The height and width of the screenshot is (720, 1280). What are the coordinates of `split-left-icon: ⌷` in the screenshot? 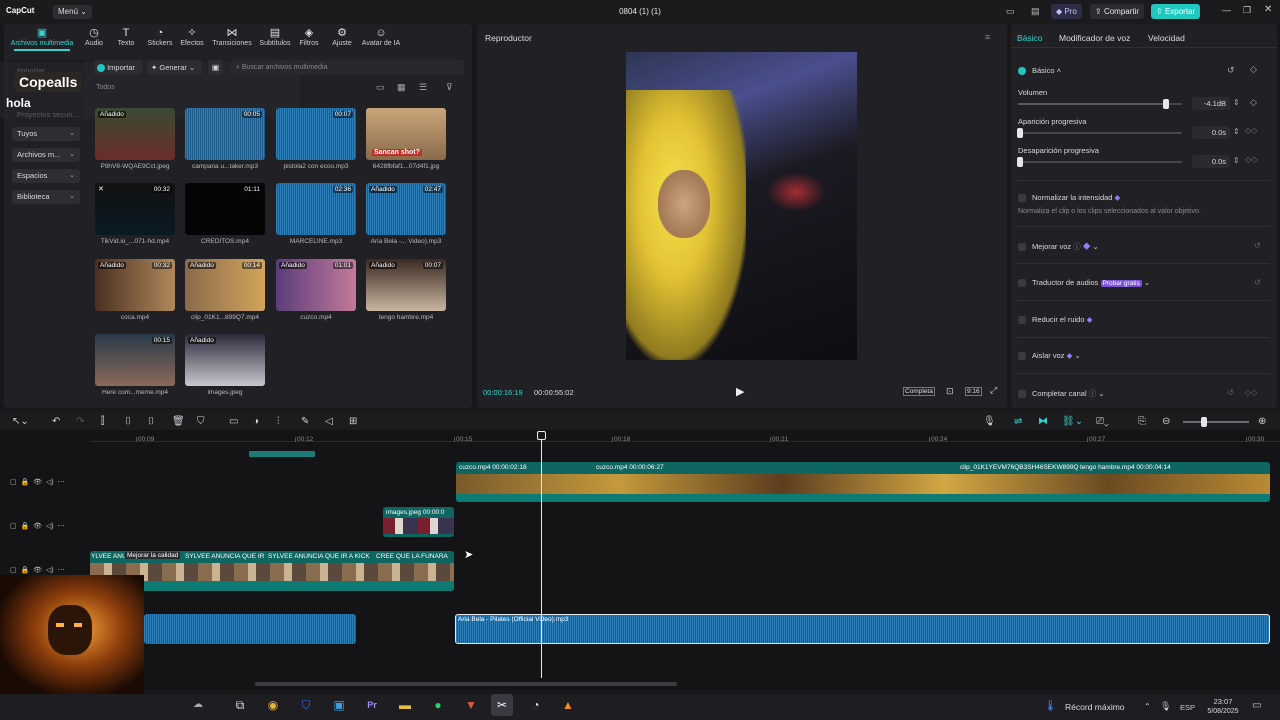 It's located at (128, 421).